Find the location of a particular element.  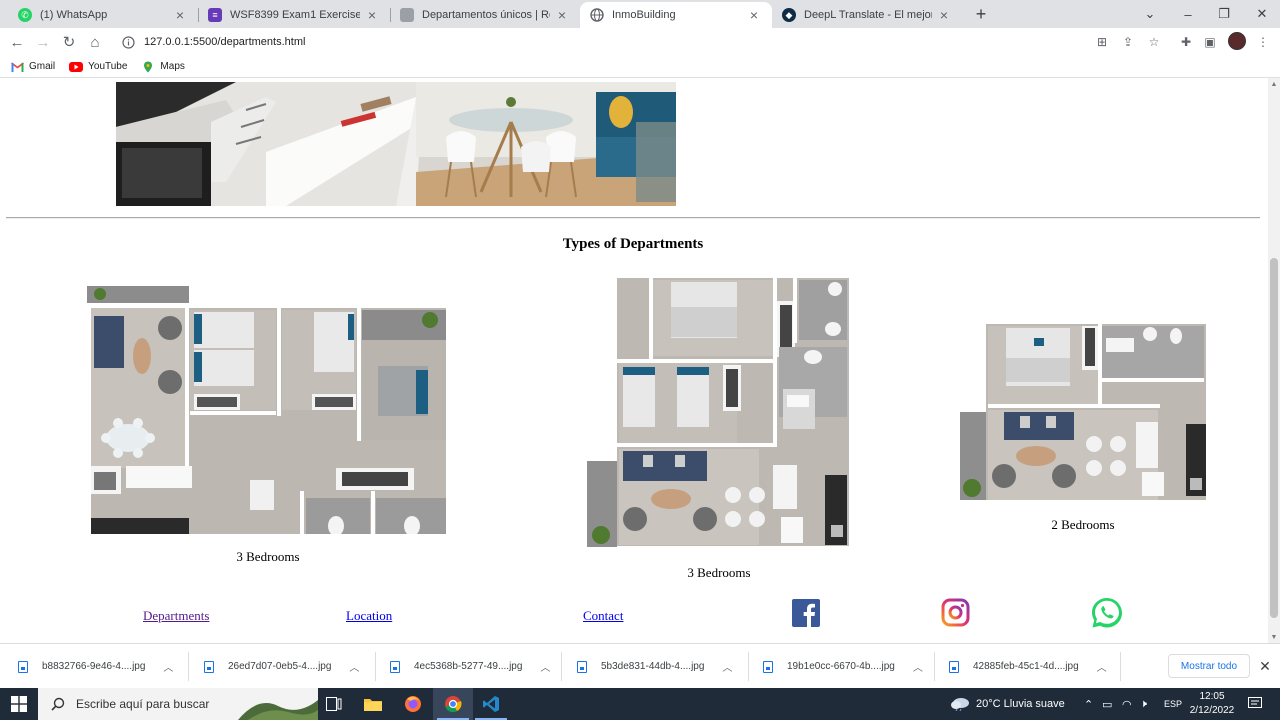

home-icon: ⌂ is located at coordinates (95, 42).